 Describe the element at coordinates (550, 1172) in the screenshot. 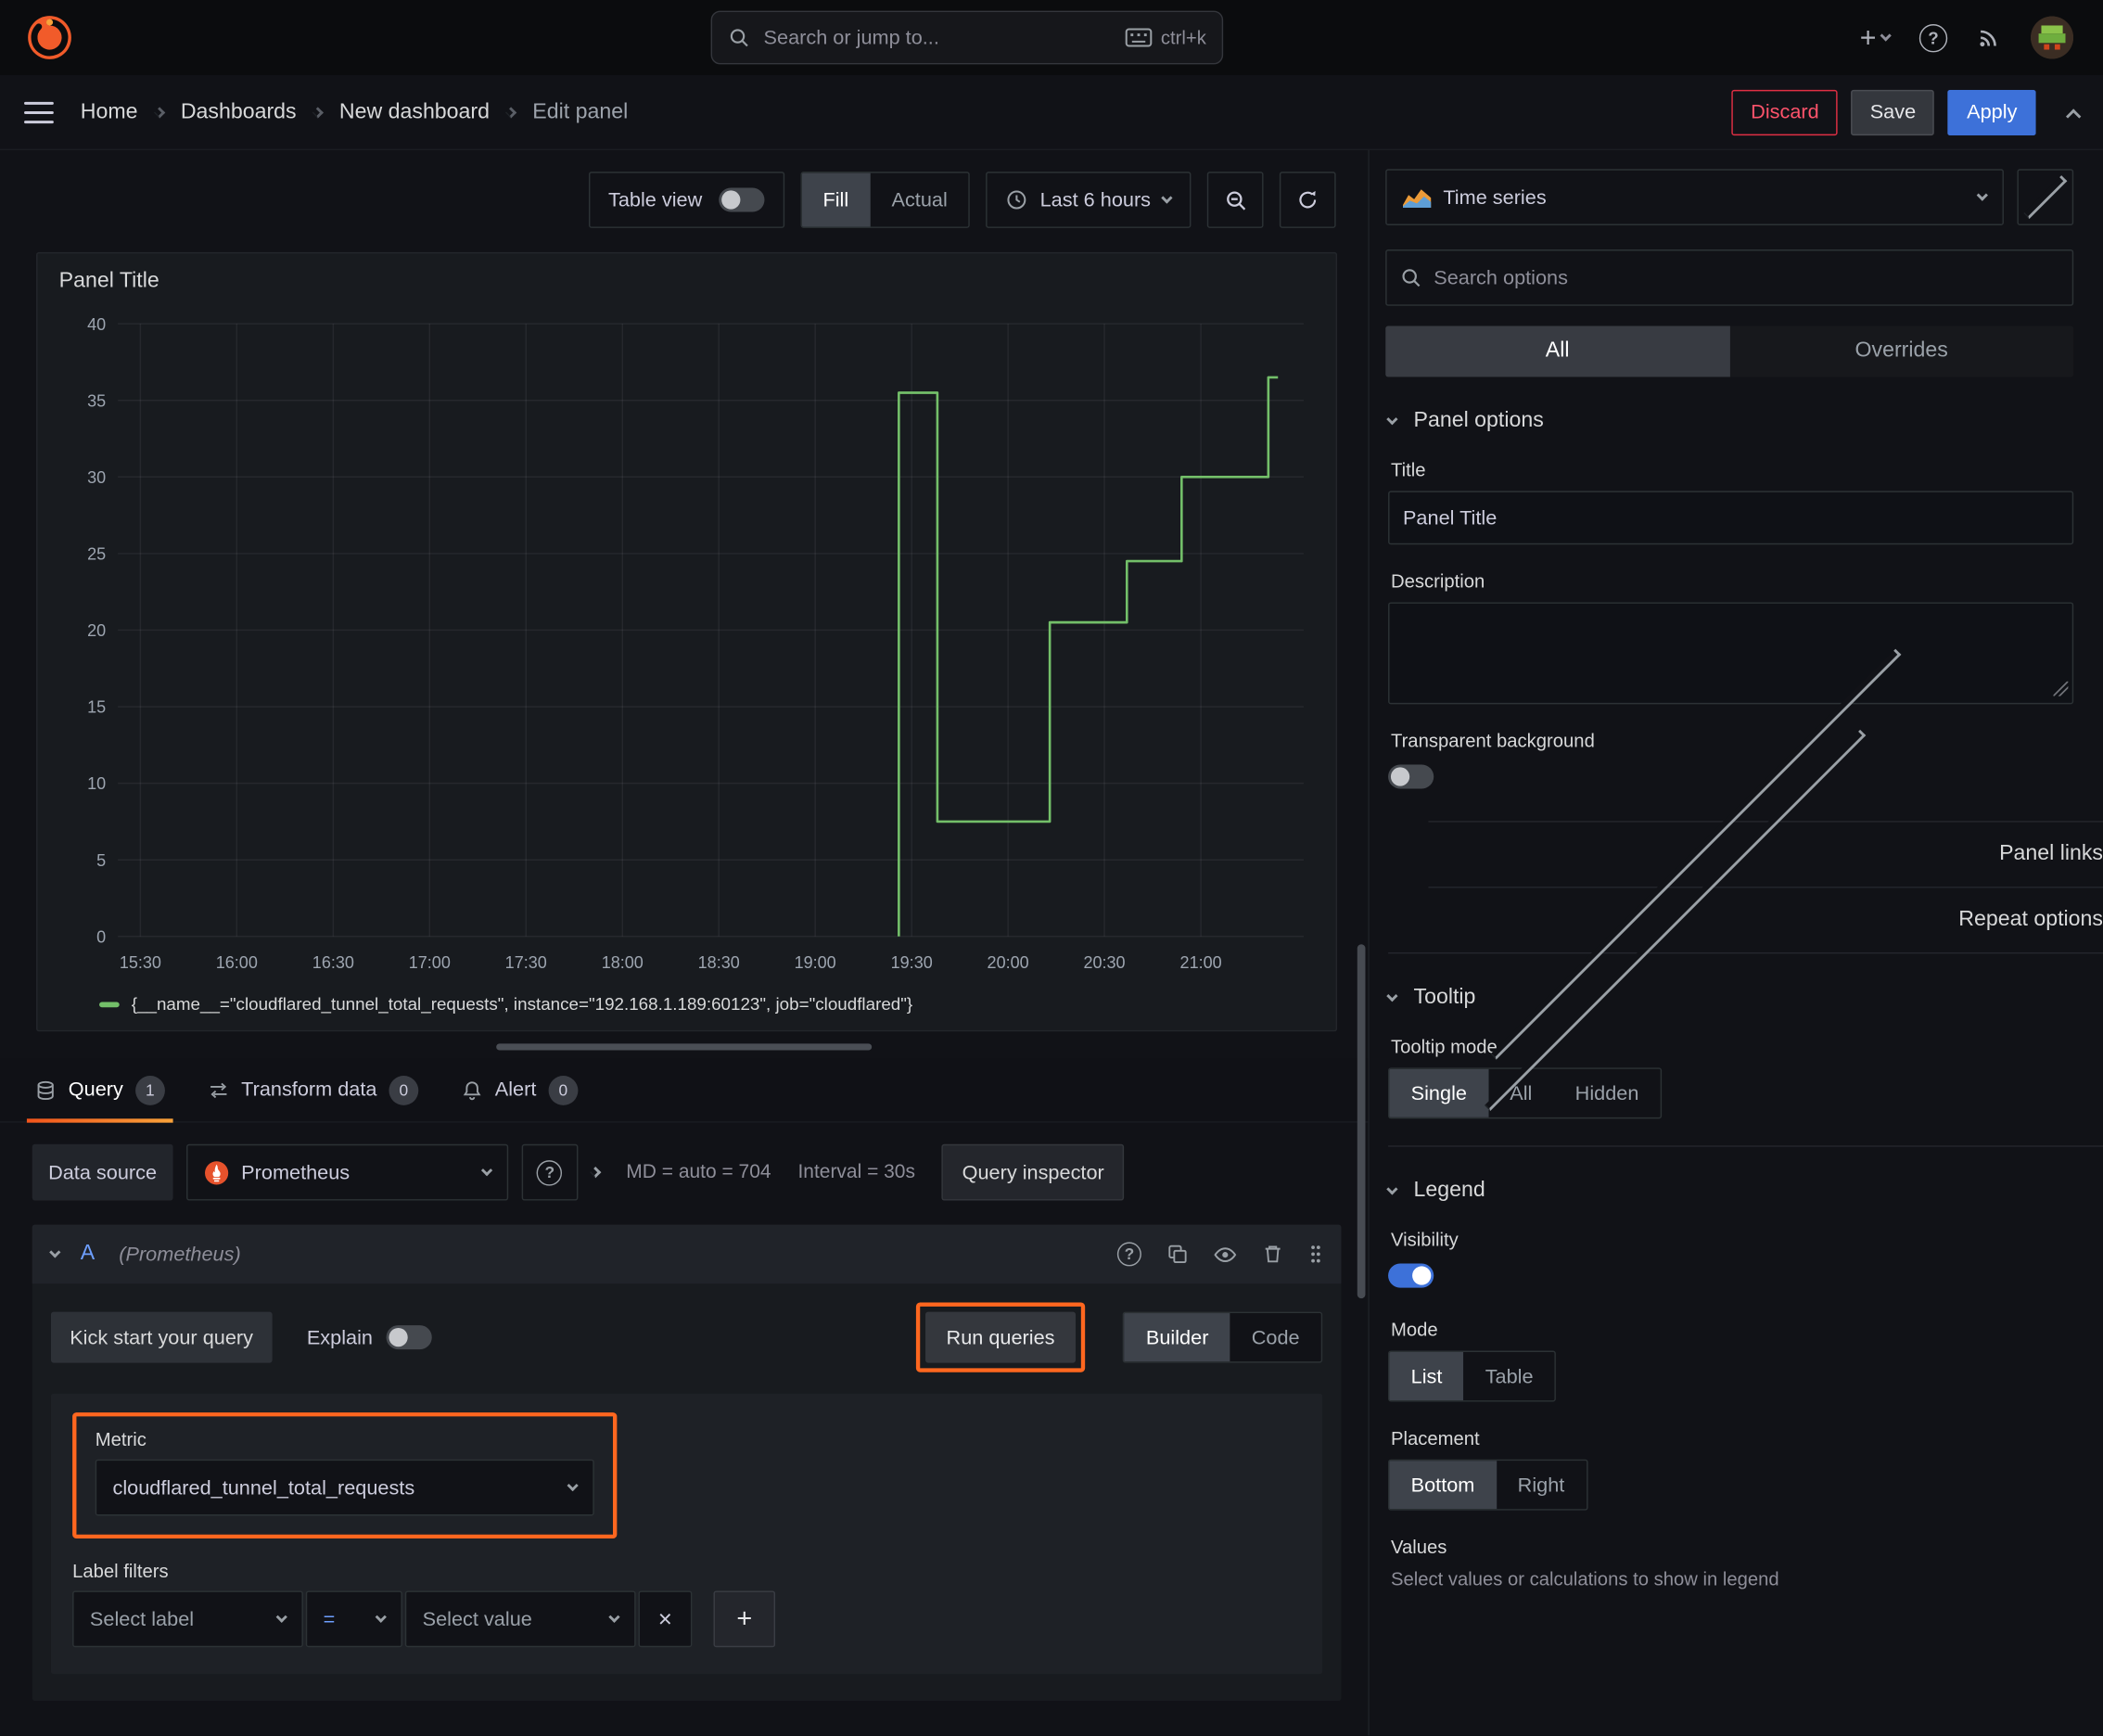

I see `datasource-help-button: ?` at that location.